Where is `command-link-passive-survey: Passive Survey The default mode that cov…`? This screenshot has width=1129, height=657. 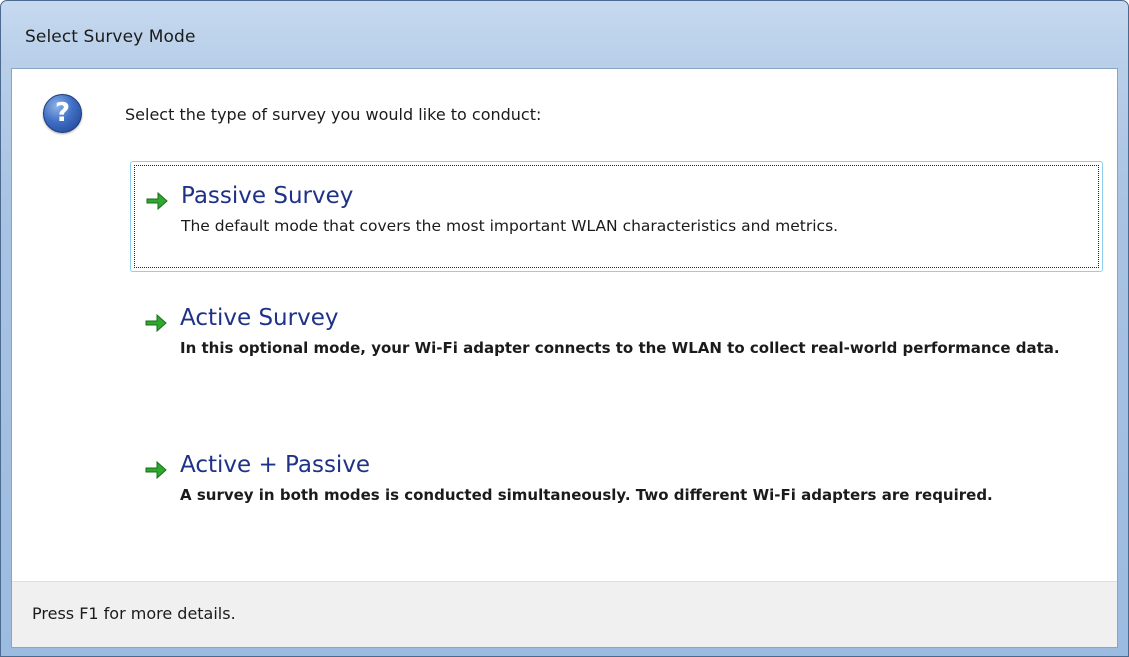 command-link-passive-survey: Passive Survey The default mode that cov… is located at coordinates (616, 216).